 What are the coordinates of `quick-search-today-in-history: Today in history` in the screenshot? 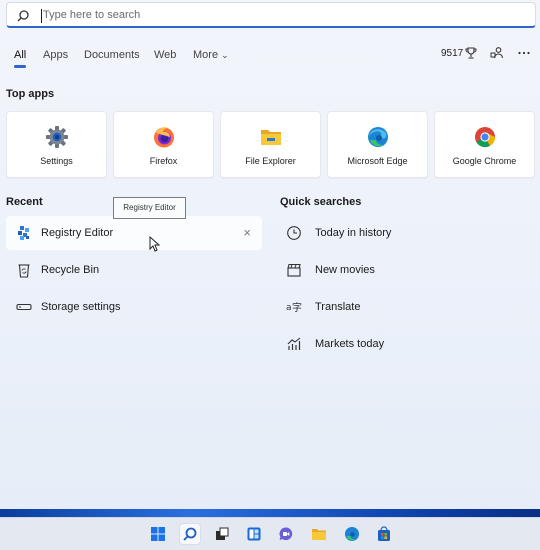 It's located at (386, 234).